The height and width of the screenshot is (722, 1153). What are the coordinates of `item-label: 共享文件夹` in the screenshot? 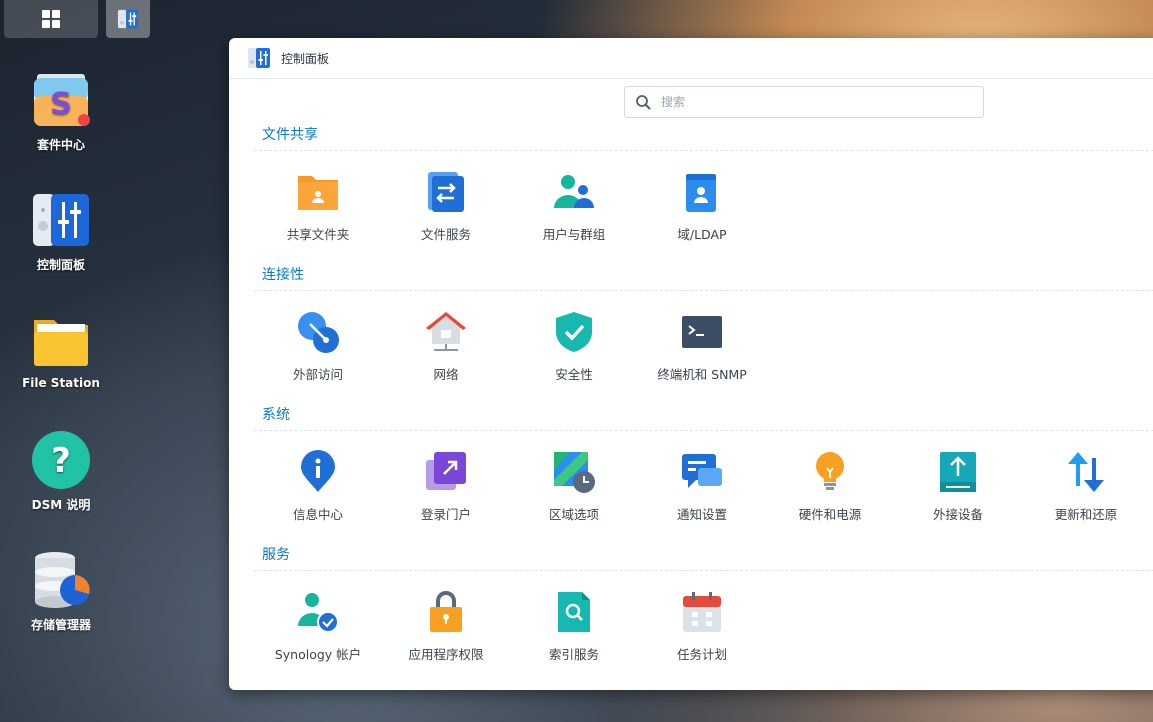 It's located at (318, 234).